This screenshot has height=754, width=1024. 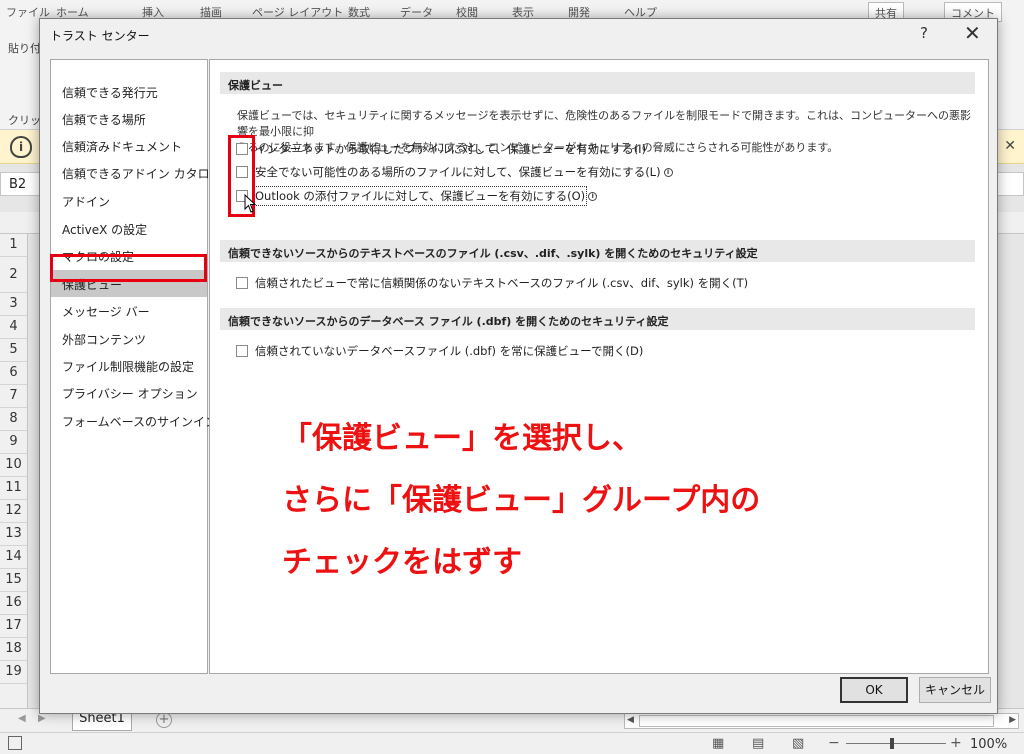 I want to click on nav-item-trusted-locations: 信頼できる場所, so click(x=129, y=118).